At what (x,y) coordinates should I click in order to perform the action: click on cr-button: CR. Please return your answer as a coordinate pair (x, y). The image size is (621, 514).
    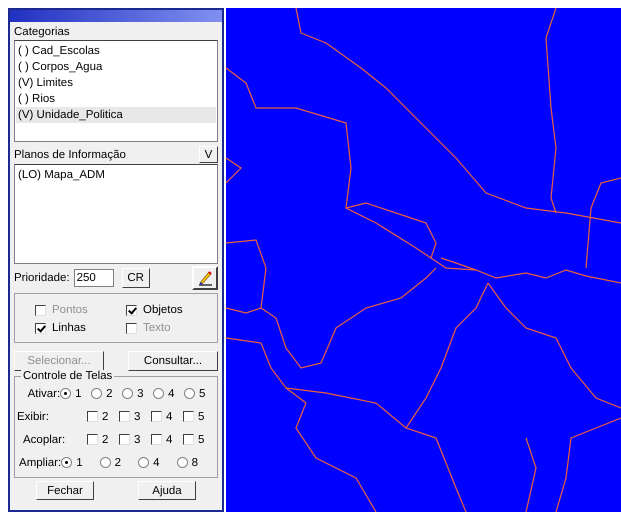
    Looking at the image, I should click on (136, 278).